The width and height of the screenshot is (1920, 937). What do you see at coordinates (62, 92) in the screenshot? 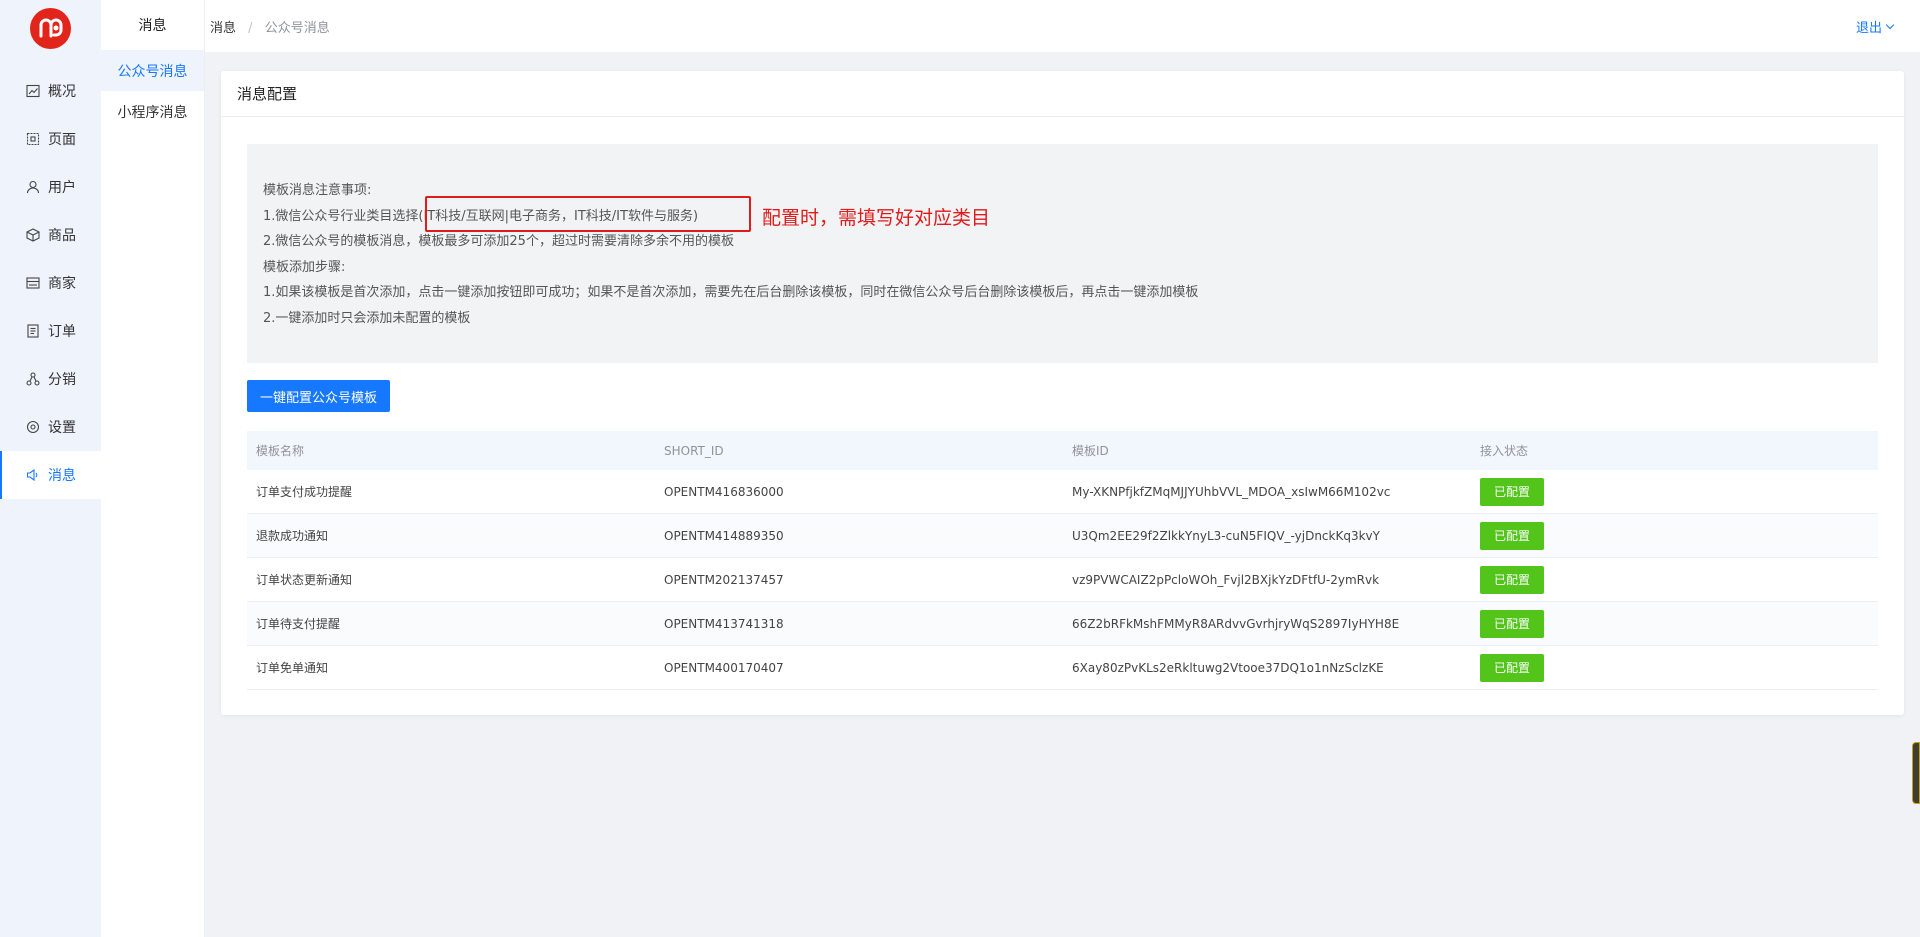
I see `nav-label: 概况` at bounding box center [62, 92].